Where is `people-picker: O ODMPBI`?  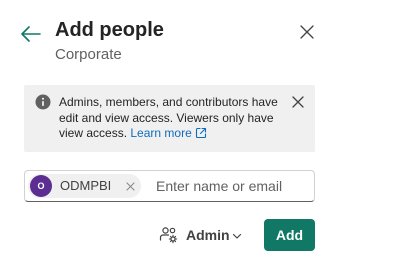 people-picker: O ODMPBI is located at coordinates (169, 186).